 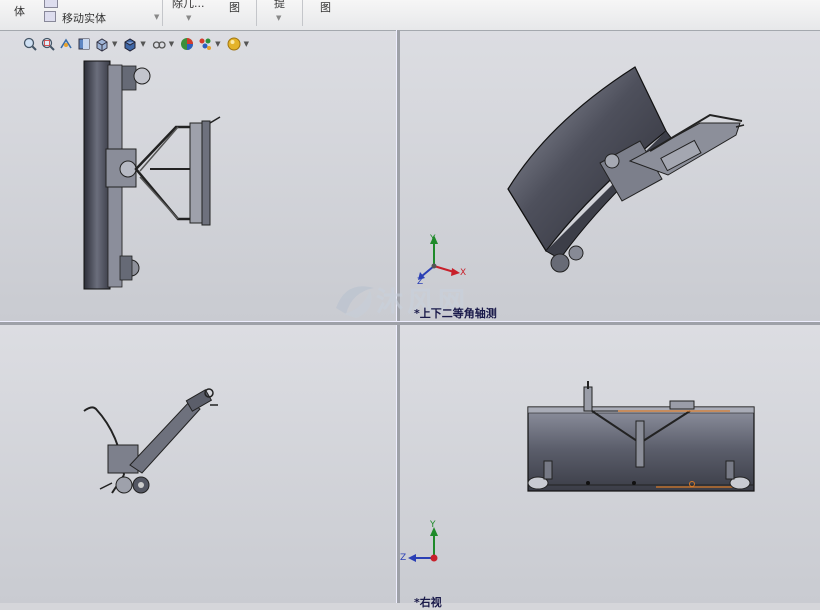 What do you see at coordinates (463, 273) in the screenshot?
I see `axis-x-label: X` at bounding box center [463, 273].